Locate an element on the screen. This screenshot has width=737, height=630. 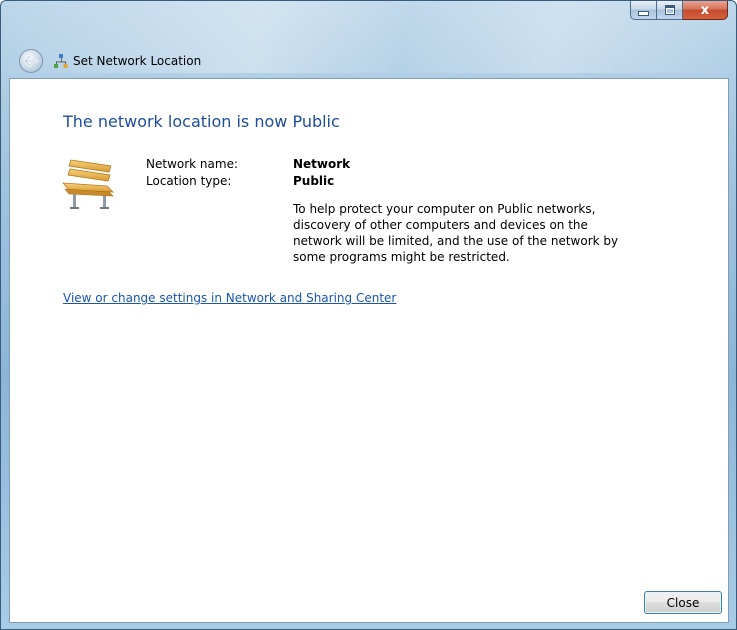
minimize-button is located at coordinates (643, 10).